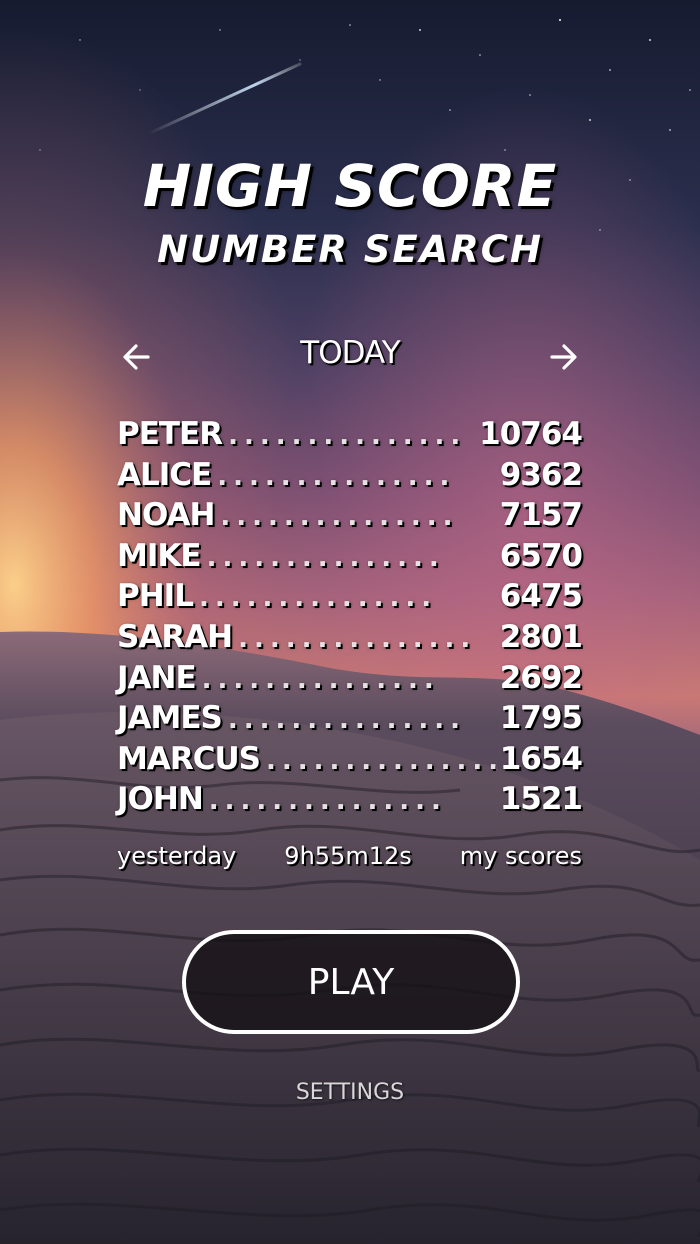  Describe the element at coordinates (155, 596) in the screenshot. I see `player-name: PHIL` at that location.